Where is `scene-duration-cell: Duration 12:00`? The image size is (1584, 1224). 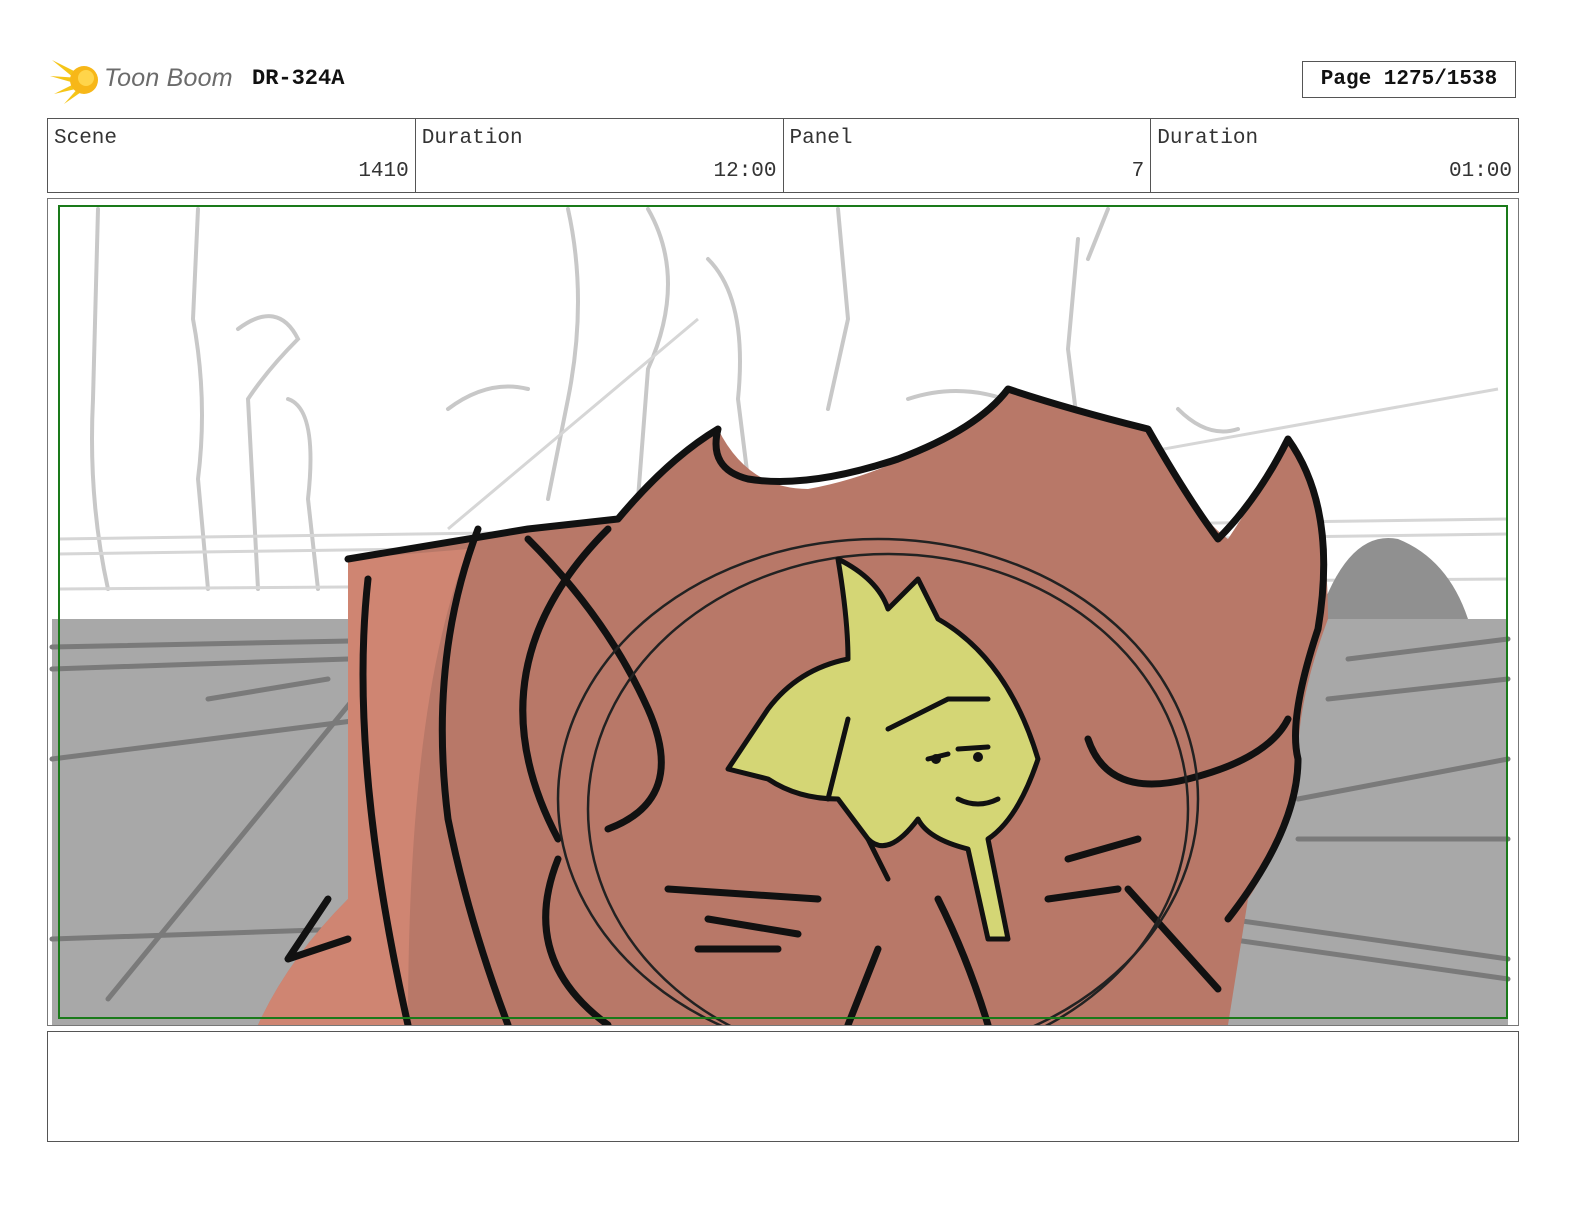
scene-duration-cell: Duration 12:00 is located at coordinates (600, 155).